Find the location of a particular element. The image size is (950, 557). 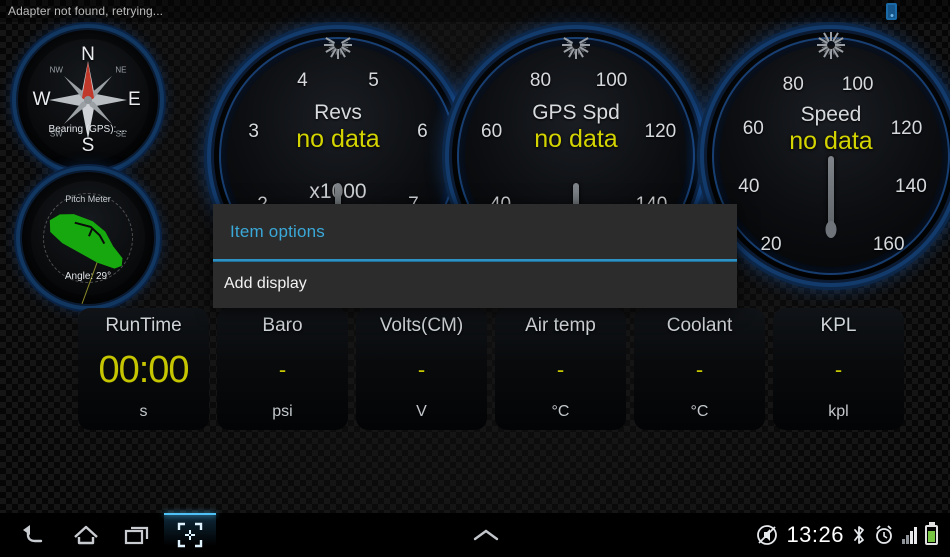

gauge-speed-tick-label: 40 is located at coordinates (749, 187).